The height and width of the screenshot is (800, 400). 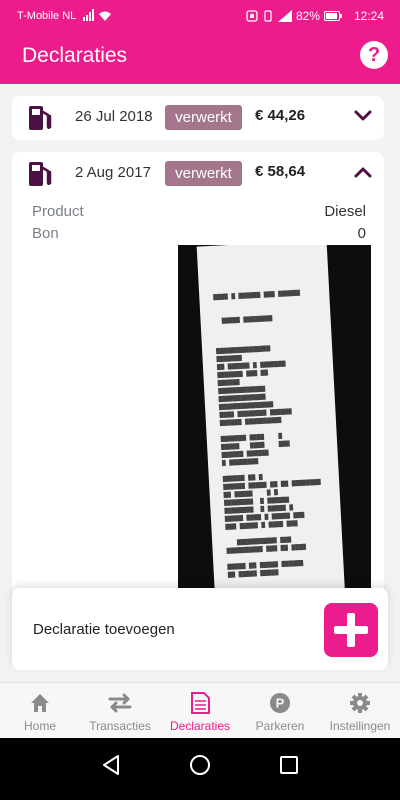 What do you see at coordinates (114, 116) in the screenshot?
I see `declaration-date: 26 Jul 2018` at bounding box center [114, 116].